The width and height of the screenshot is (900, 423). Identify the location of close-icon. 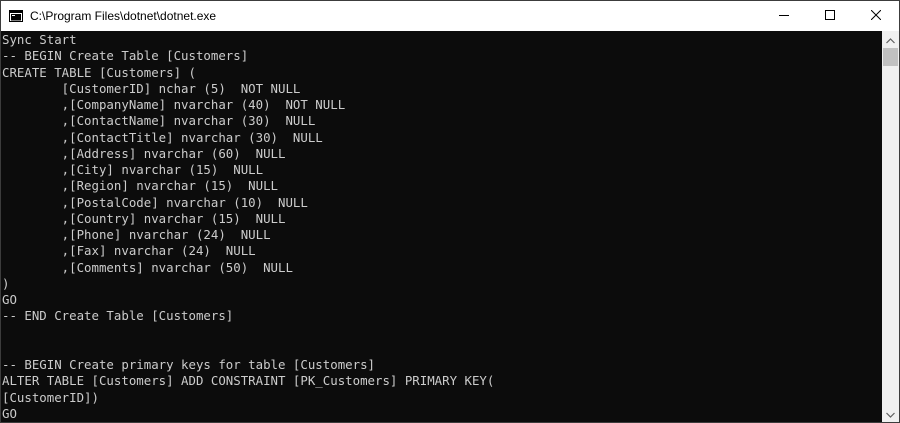
(876, 16).